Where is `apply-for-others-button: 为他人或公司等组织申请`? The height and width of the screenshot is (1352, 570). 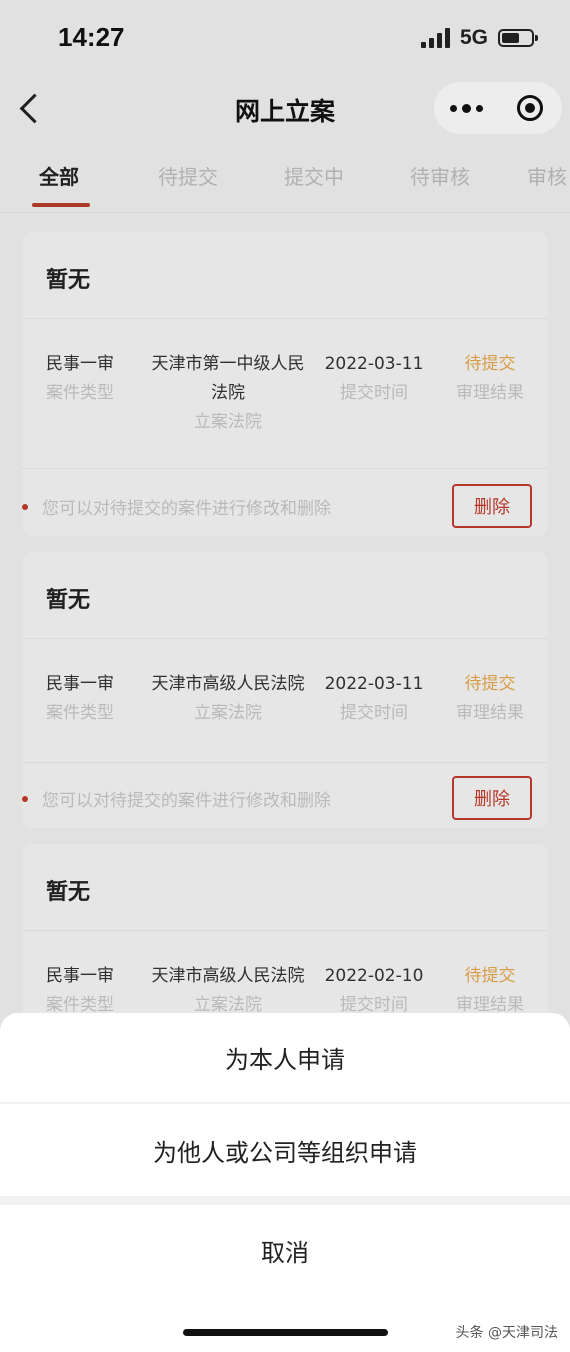
apply-for-others-button: 为他人或公司等组织申请 is located at coordinates (285, 1150).